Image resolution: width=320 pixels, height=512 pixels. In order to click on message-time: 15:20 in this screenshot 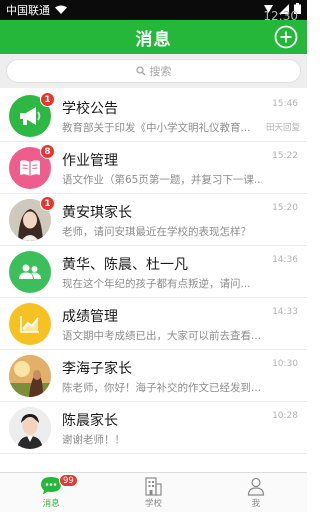, I will do `click(285, 208)`.